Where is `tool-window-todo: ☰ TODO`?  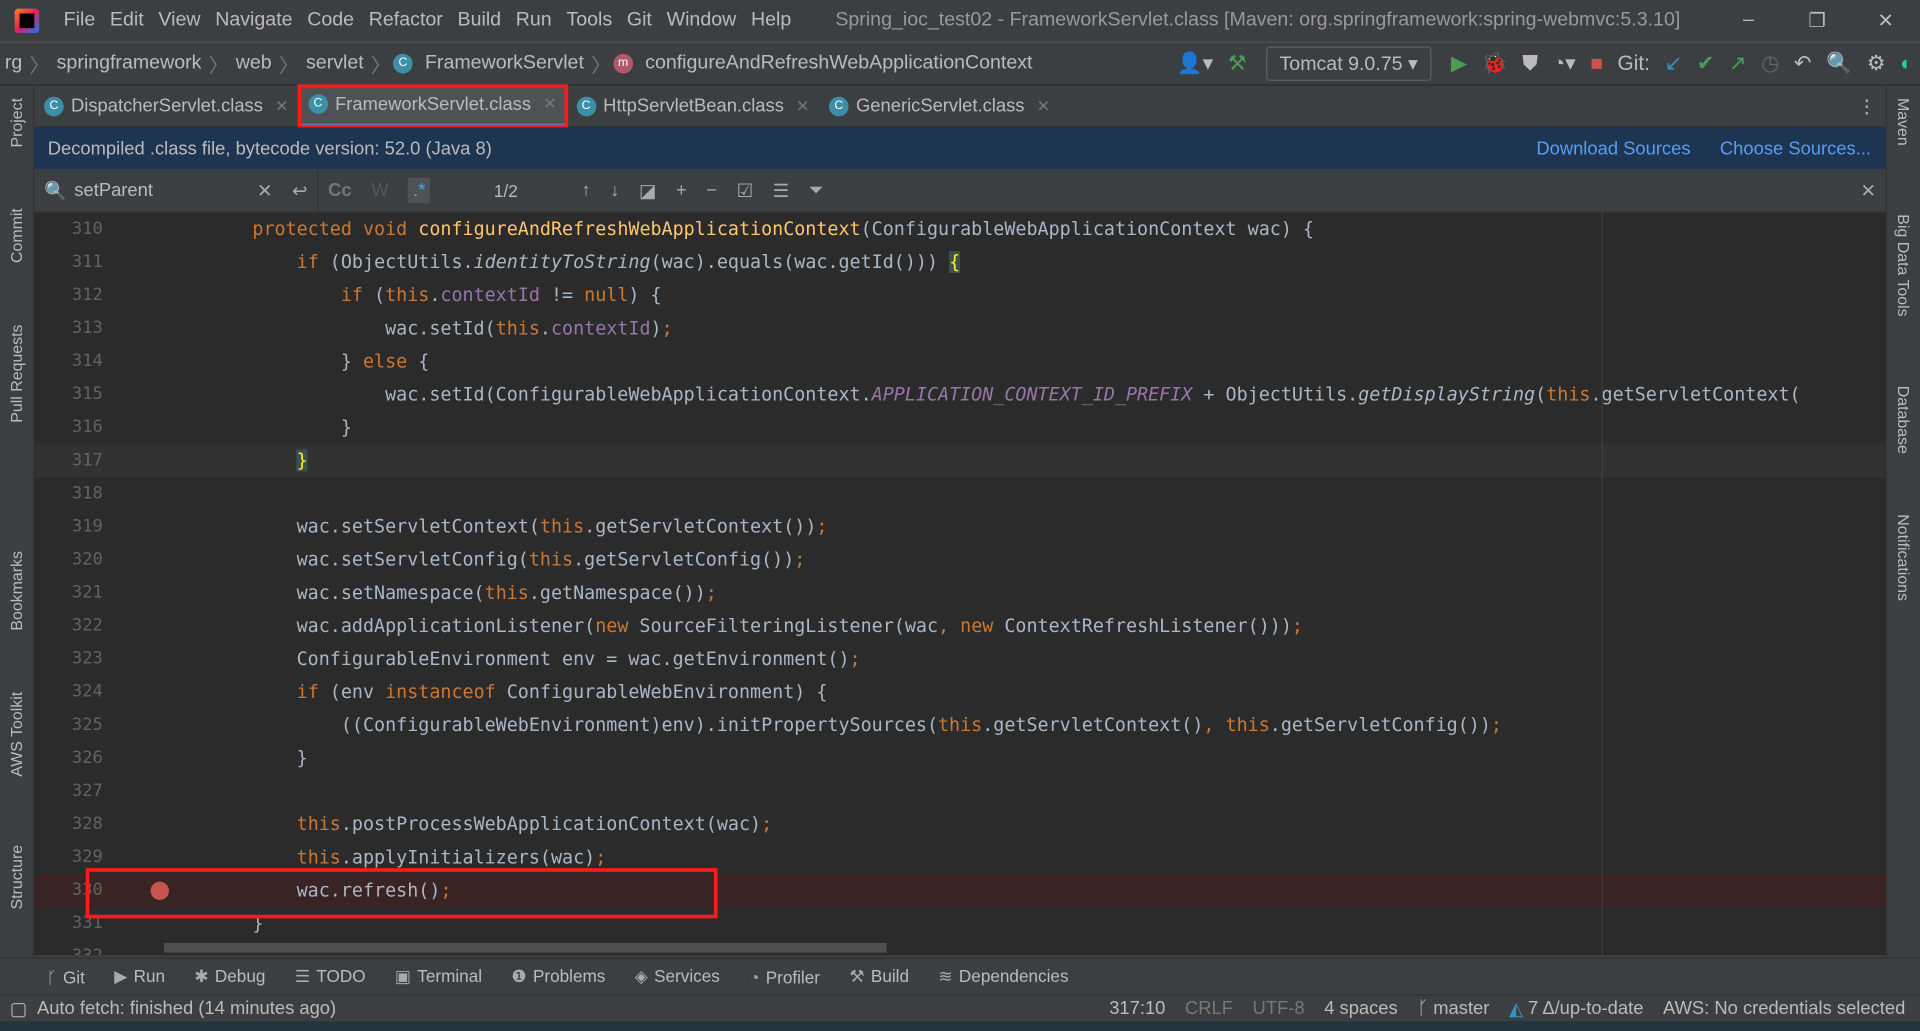
tool-window-todo: ☰ TODO is located at coordinates (330, 976).